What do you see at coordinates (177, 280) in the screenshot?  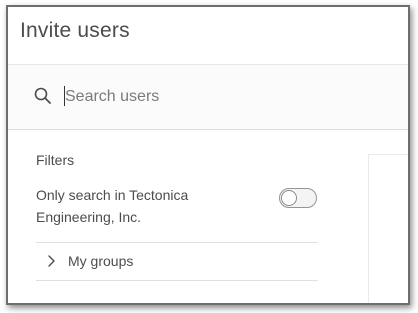 I see `filter-divider` at bounding box center [177, 280].